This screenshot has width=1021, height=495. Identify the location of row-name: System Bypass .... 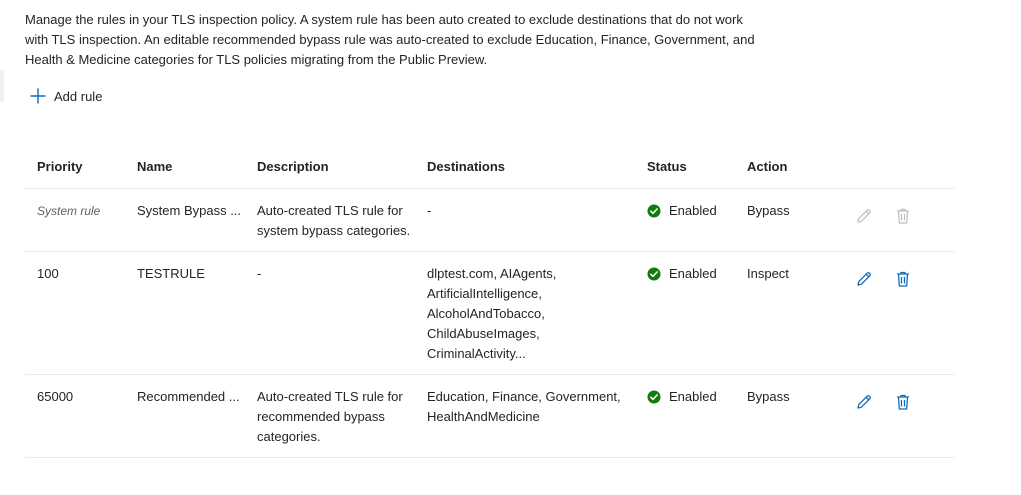
(189, 210).